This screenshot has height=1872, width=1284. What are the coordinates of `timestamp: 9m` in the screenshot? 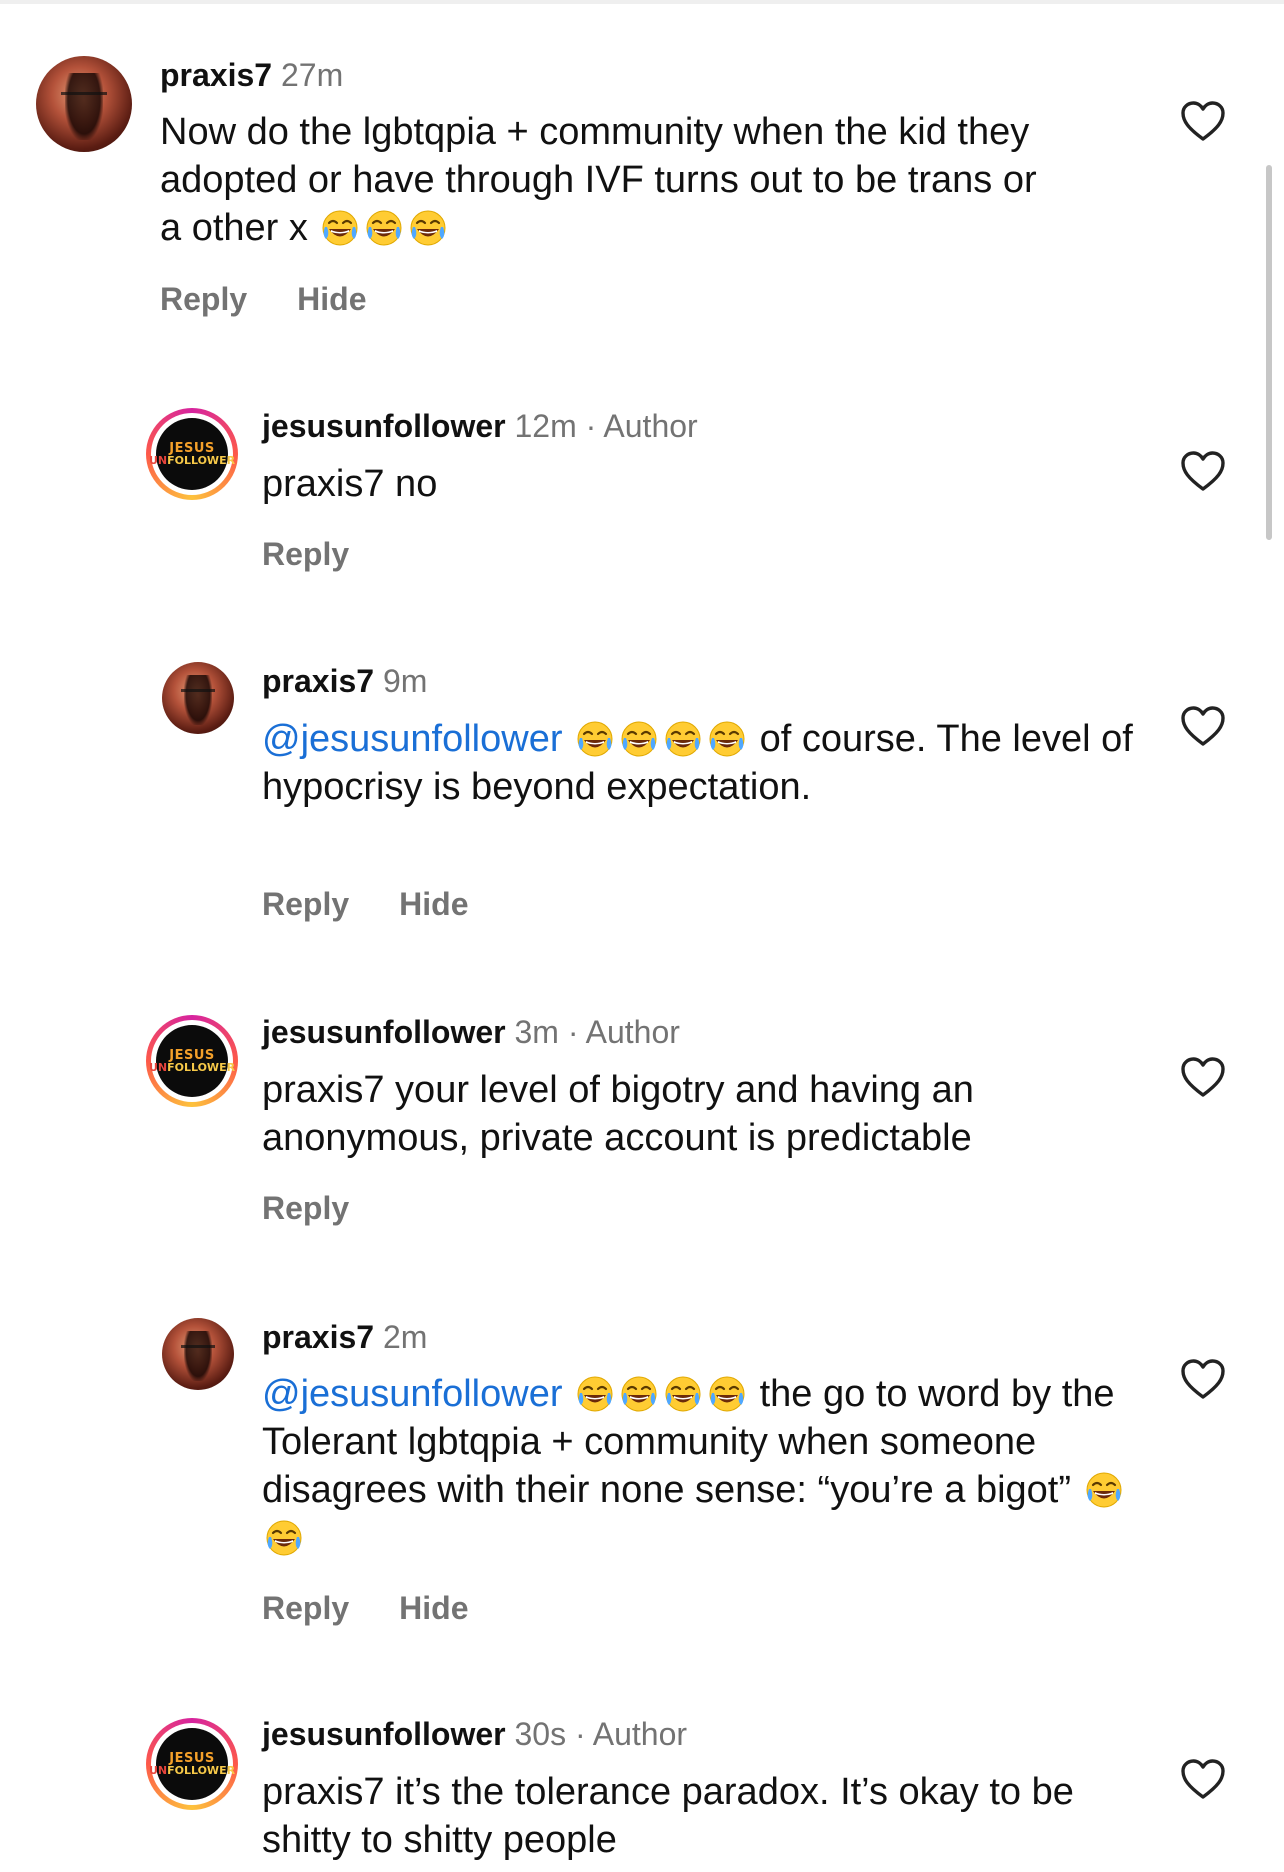 It's located at (405, 681).